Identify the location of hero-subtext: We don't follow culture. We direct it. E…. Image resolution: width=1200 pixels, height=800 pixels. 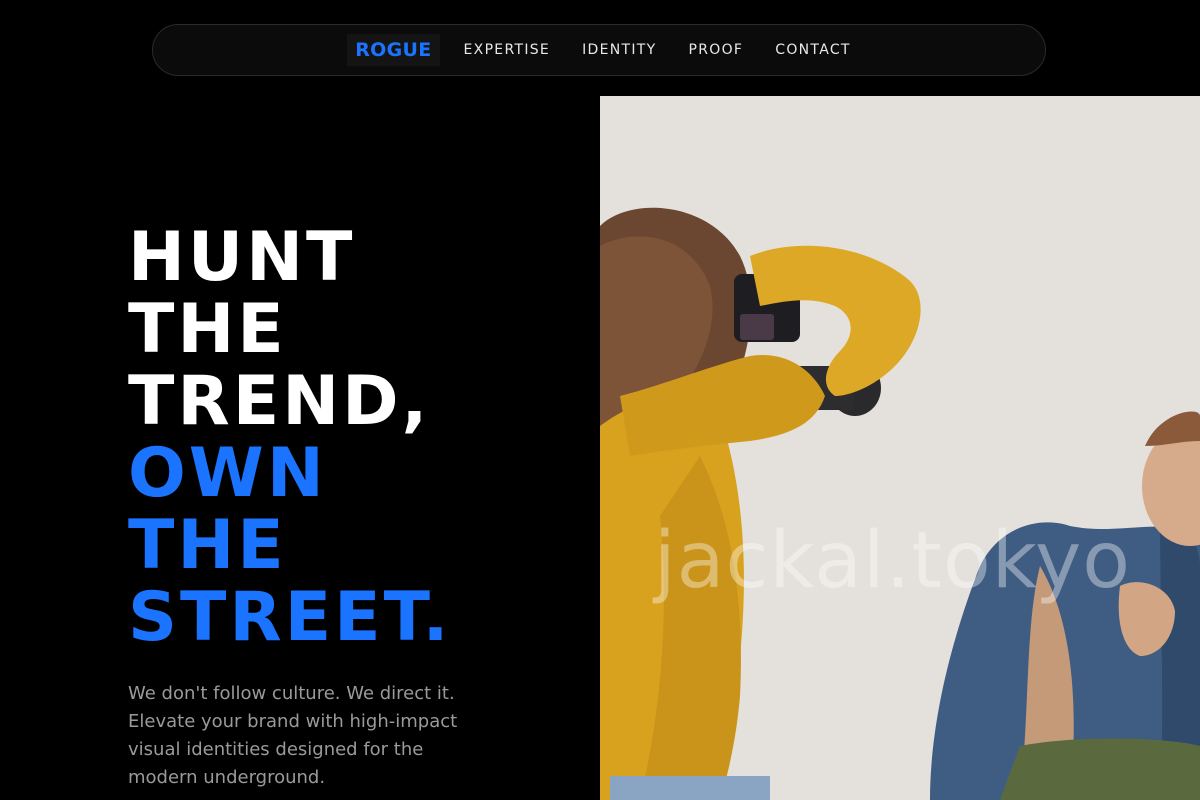
(293, 735).